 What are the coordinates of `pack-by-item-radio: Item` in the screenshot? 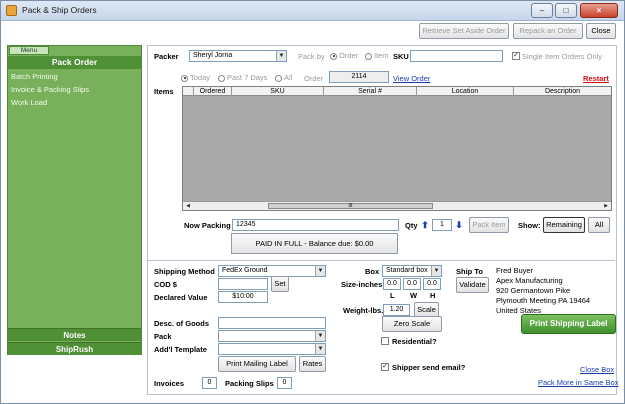 It's located at (377, 55).